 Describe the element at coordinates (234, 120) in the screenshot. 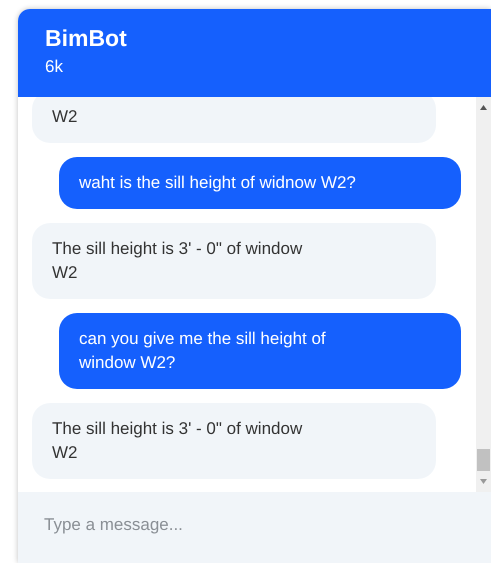

I see `bot-message: W2` at that location.